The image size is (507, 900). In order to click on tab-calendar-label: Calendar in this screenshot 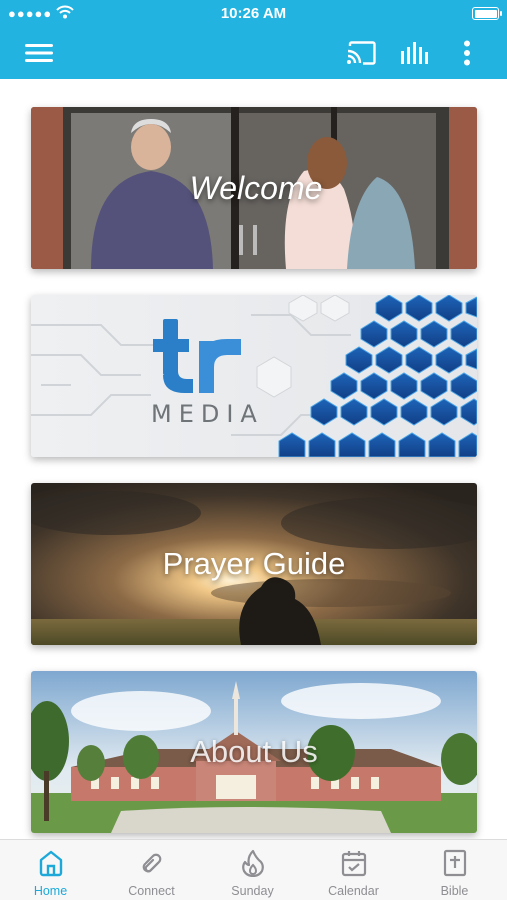, I will do `click(353, 891)`.